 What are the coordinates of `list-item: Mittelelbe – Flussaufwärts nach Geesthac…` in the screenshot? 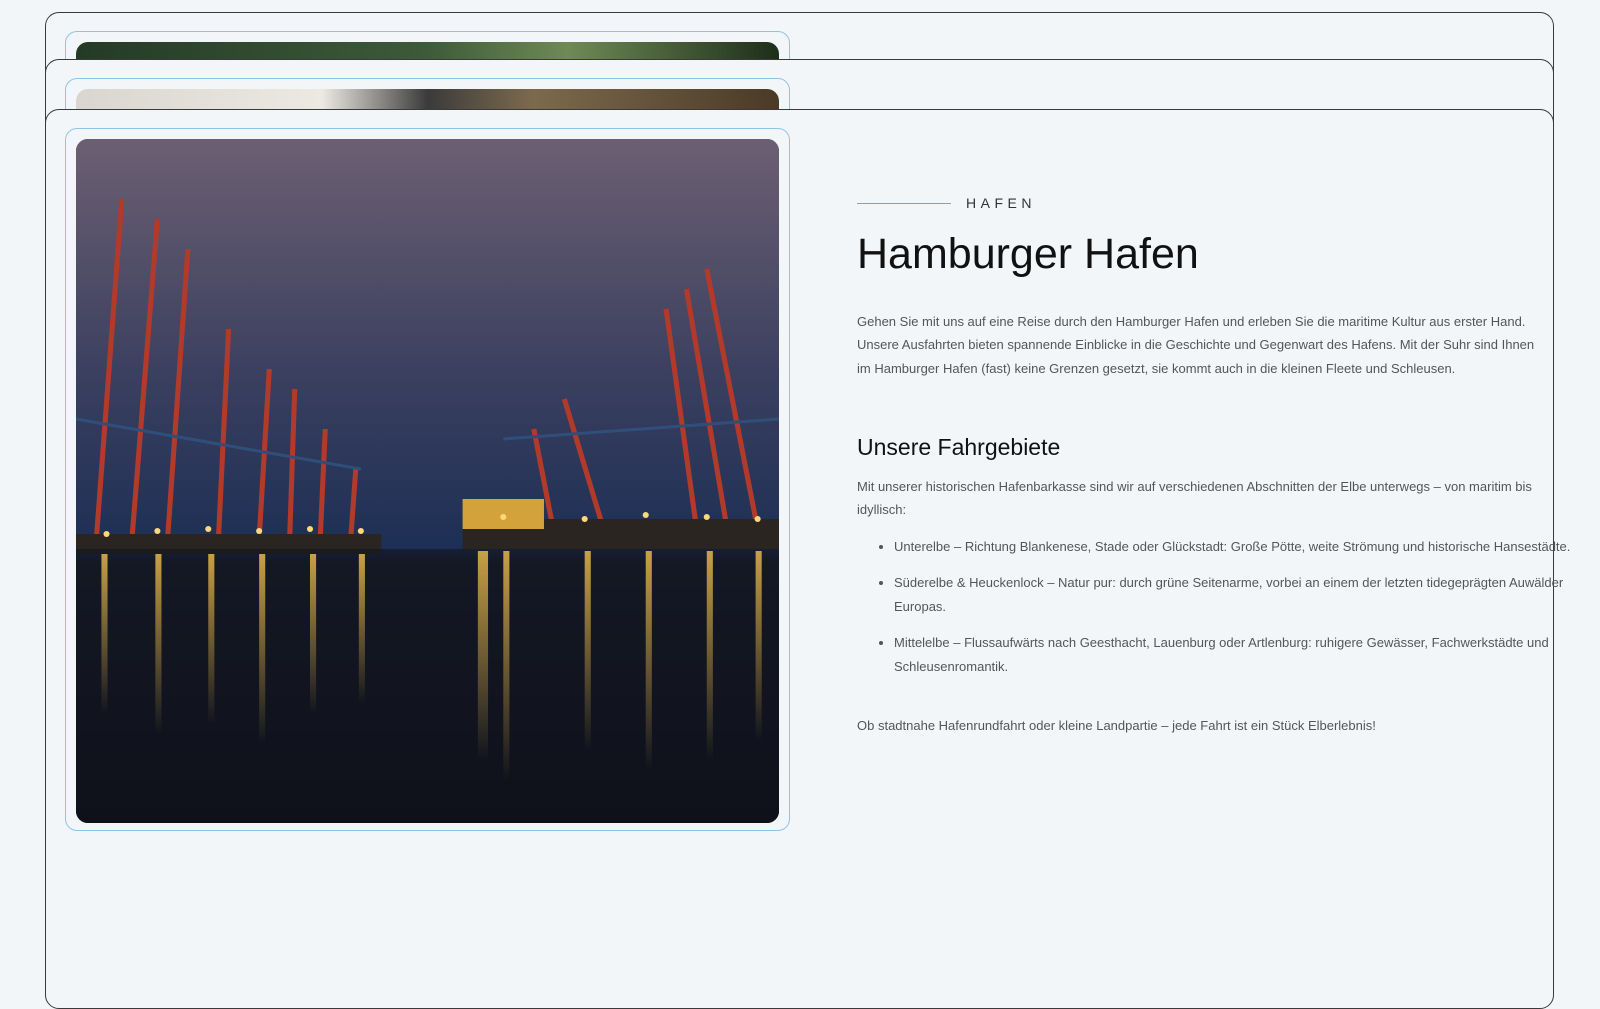 It's located at (1234, 654).